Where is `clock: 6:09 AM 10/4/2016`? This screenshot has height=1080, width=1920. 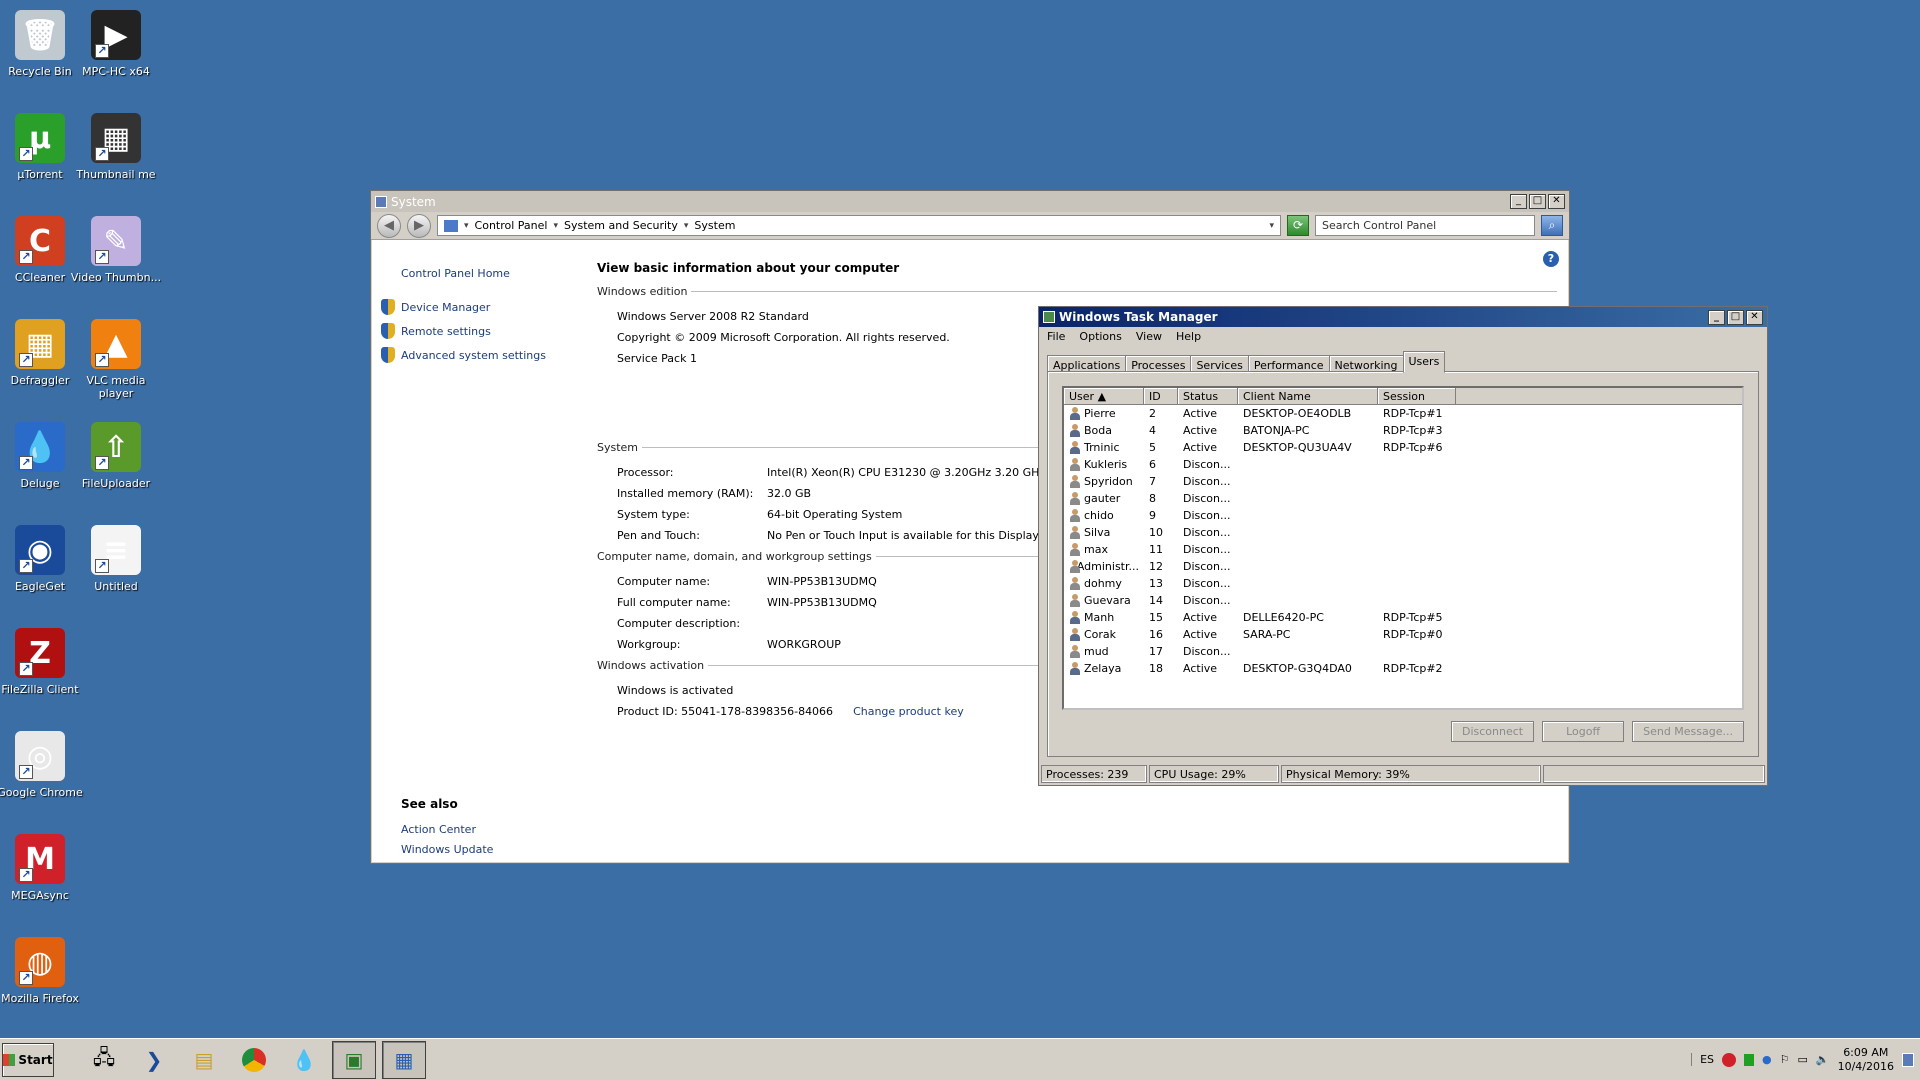 clock: 6:09 AM 10/4/2016 is located at coordinates (1866, 1060).